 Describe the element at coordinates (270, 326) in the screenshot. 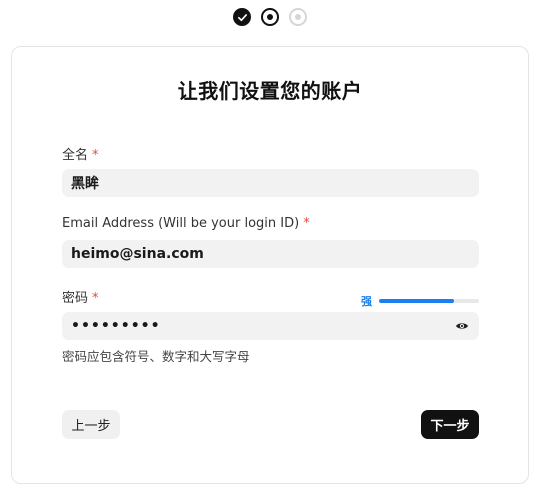

I see `password-input: •••••••••` at that location.